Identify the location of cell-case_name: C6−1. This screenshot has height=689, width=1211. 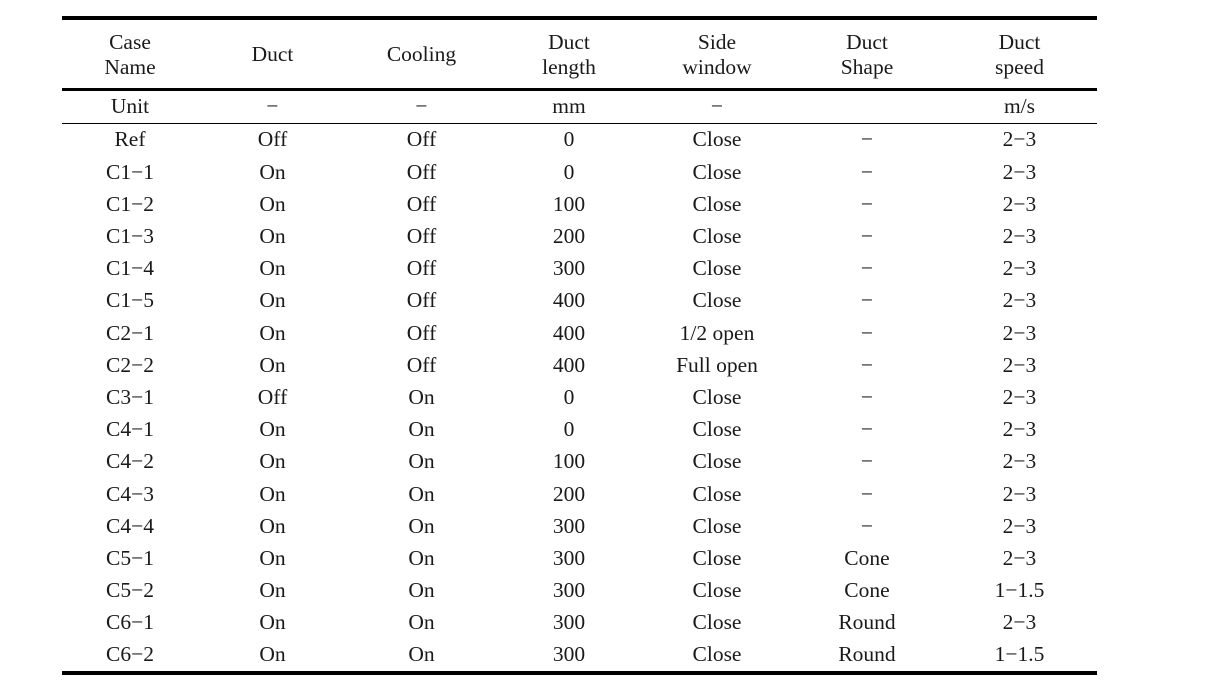
(130, 622).